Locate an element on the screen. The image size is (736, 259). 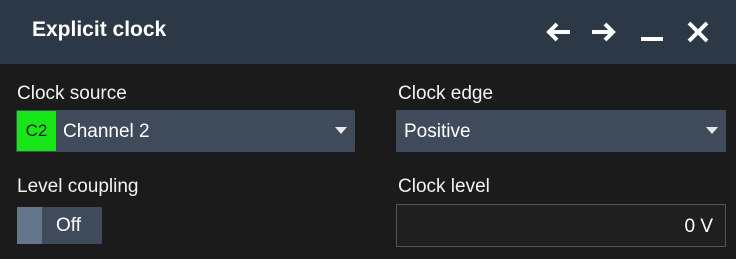
level-coupling-value: Off is located at coordinates (68, 225).